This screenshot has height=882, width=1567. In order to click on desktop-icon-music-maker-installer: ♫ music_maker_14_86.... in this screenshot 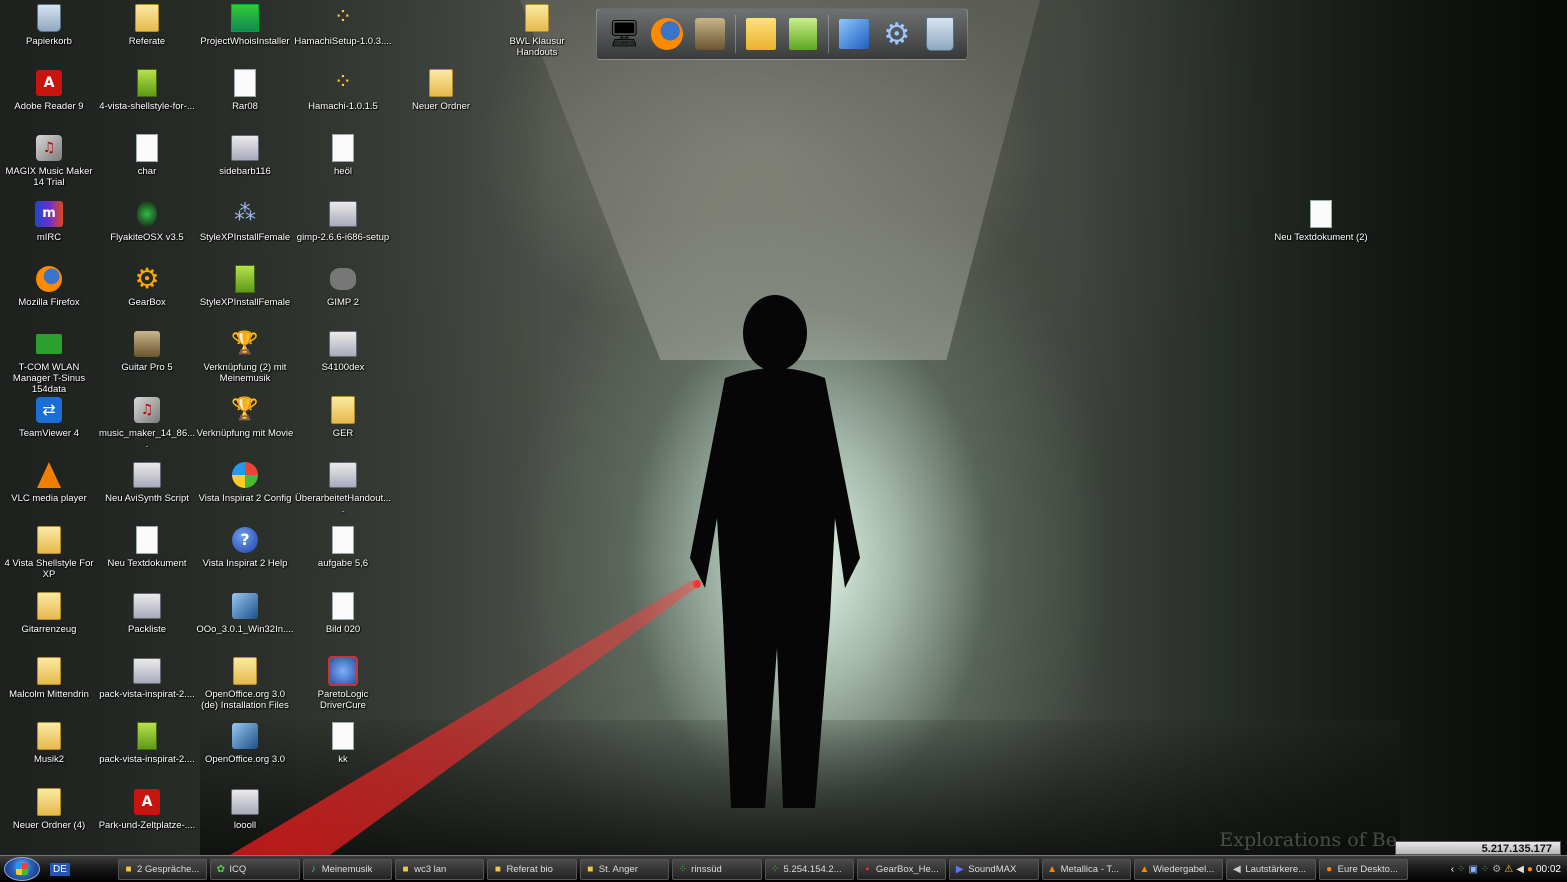, I will do `click(147, 422)`.